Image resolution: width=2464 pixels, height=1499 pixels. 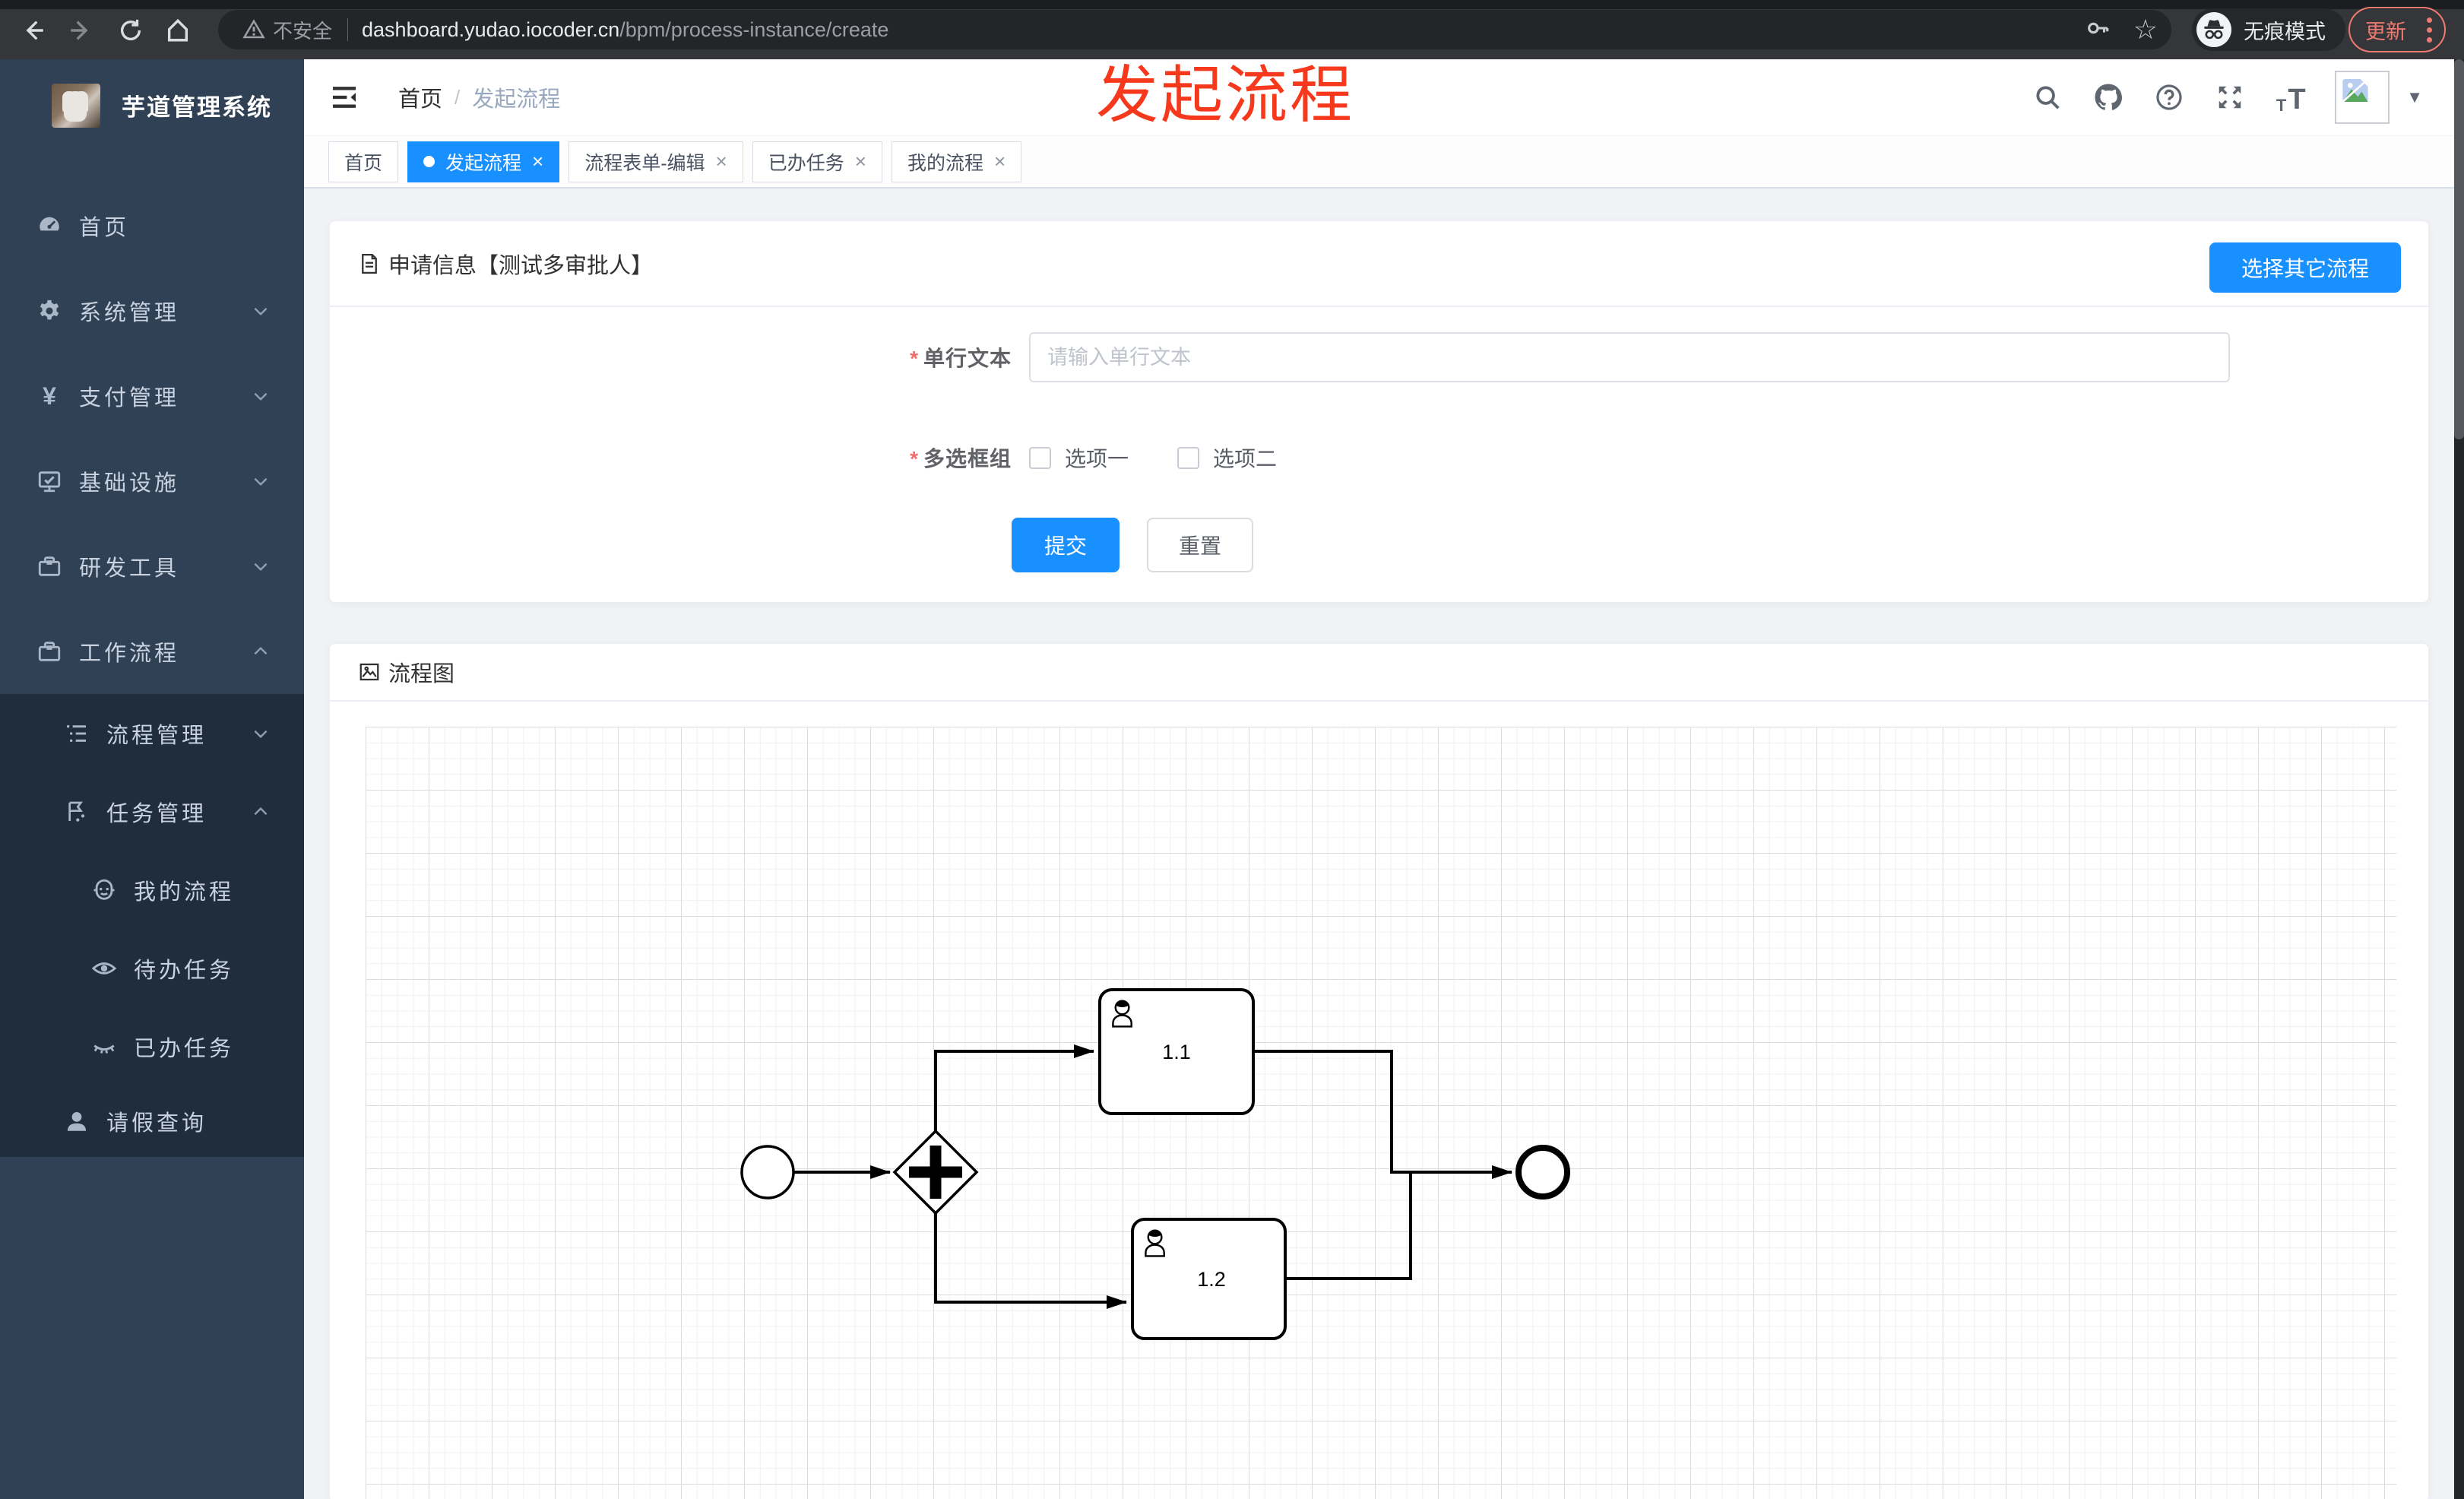 I want to click on checkbox-option-1: 选项一, so click(x=1079, y=457).